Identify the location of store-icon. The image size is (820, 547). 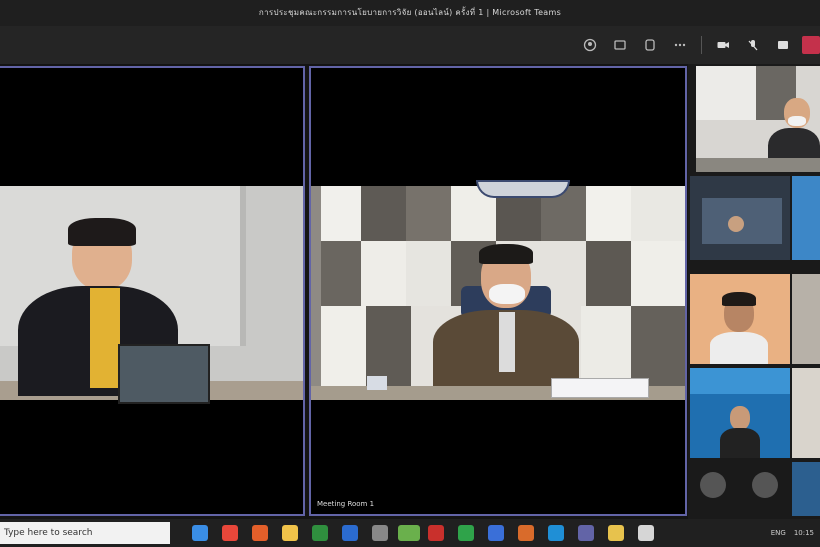
(350, 533).